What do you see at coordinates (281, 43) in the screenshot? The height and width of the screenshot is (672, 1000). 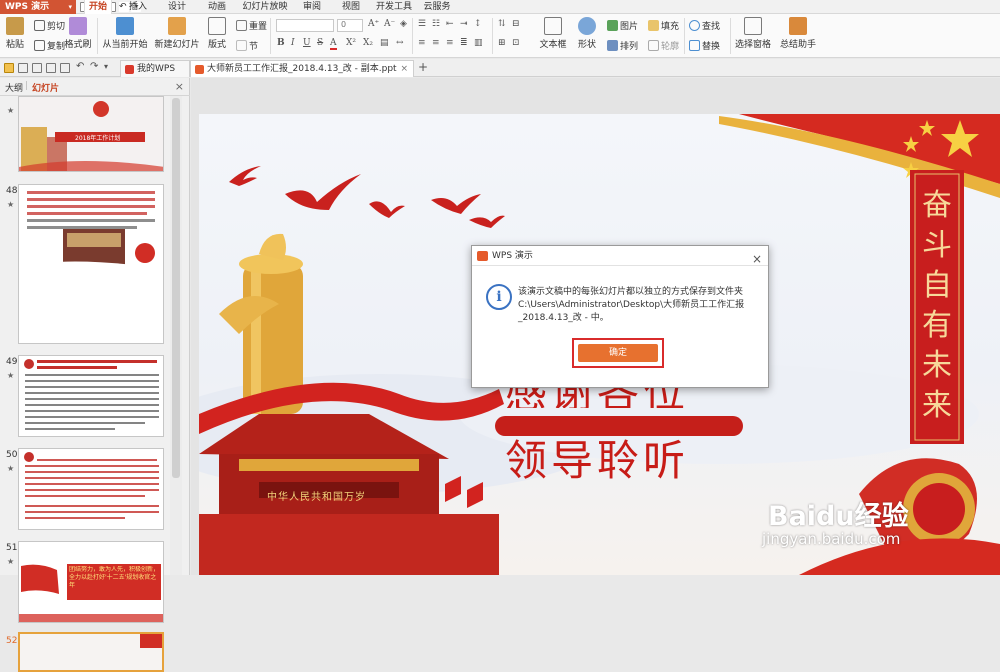 I see `bold-icon: B` at bounding box center [281, 43].